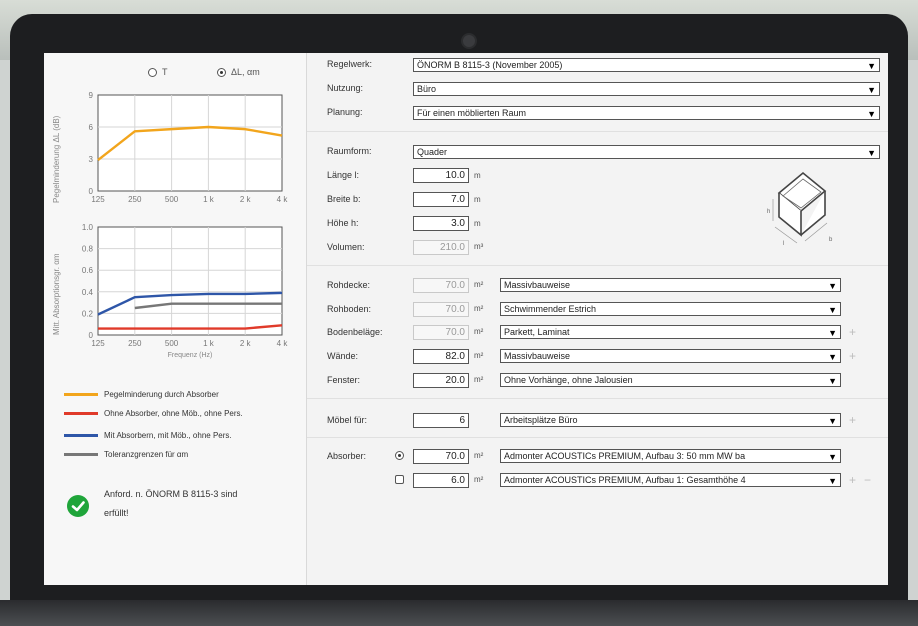 The height and width of the screenshot is (626, 918). Describe the element at coordinates (852, 480) in the screenshot. I see `add-absorber-button: +` at that location.